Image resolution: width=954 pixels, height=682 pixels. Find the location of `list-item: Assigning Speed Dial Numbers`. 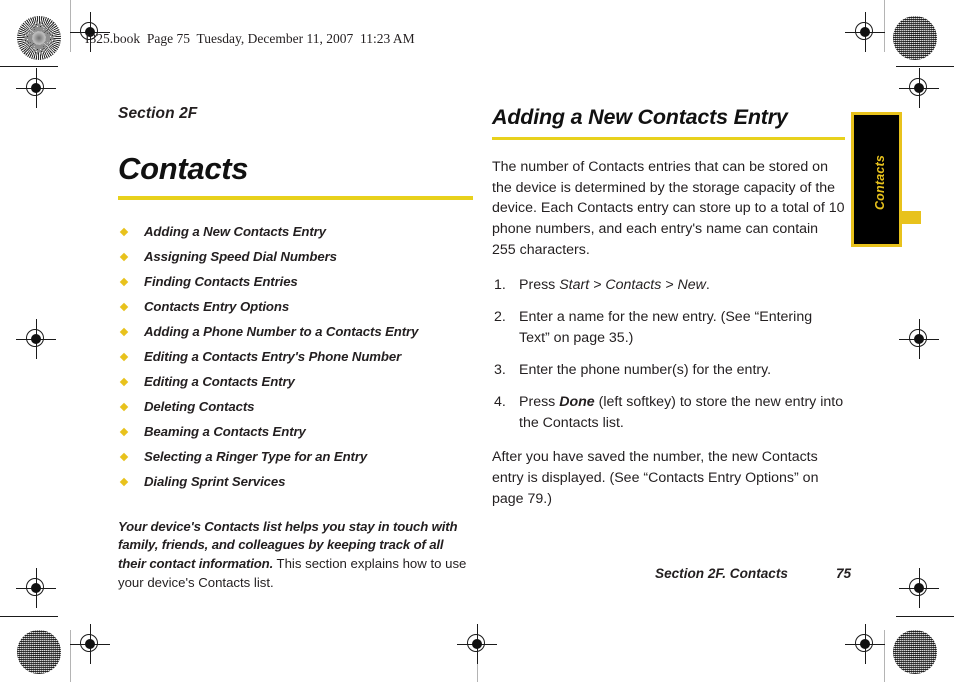

list-item: Assigning Speed Dial Numbers is located at coordinates (295, 257).